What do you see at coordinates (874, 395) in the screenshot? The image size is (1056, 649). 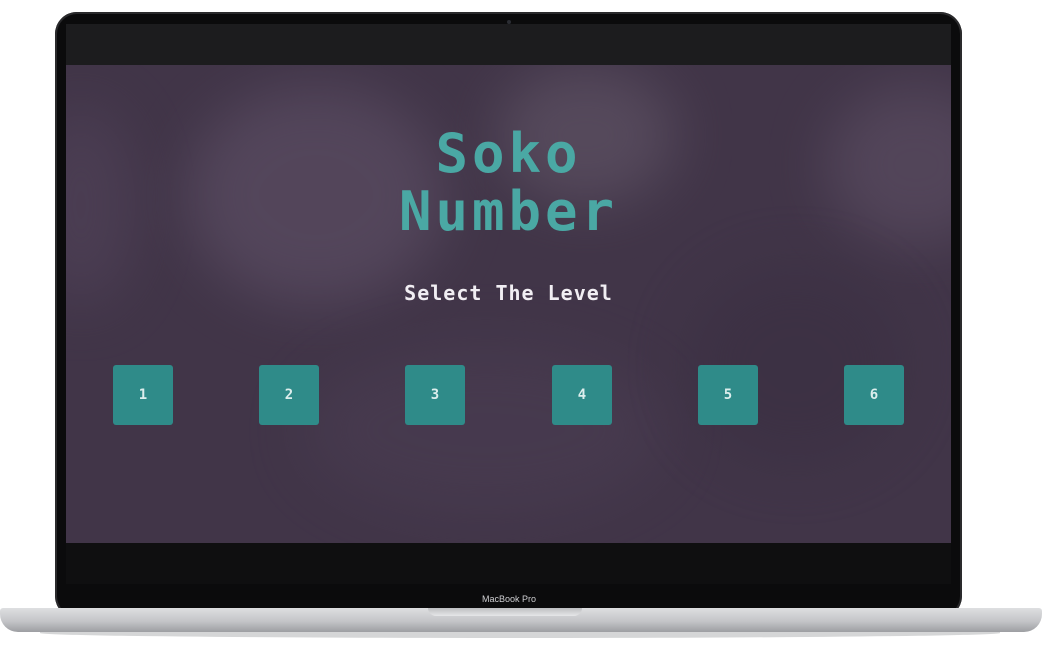 I see `level-6-button: 6` at bounding box center [874, 395].